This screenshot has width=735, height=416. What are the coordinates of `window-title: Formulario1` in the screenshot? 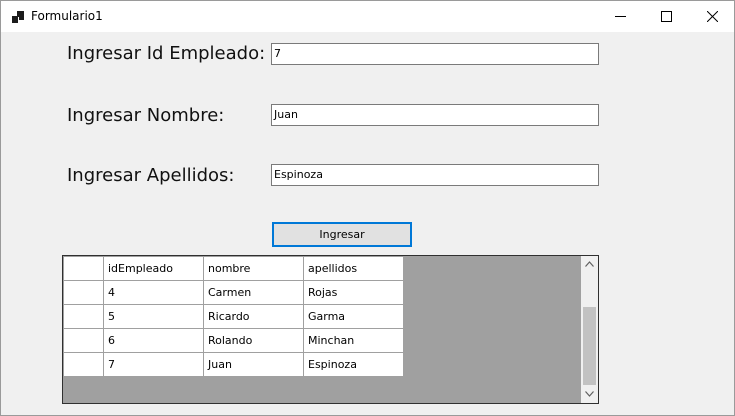 It's located at (67, 16).